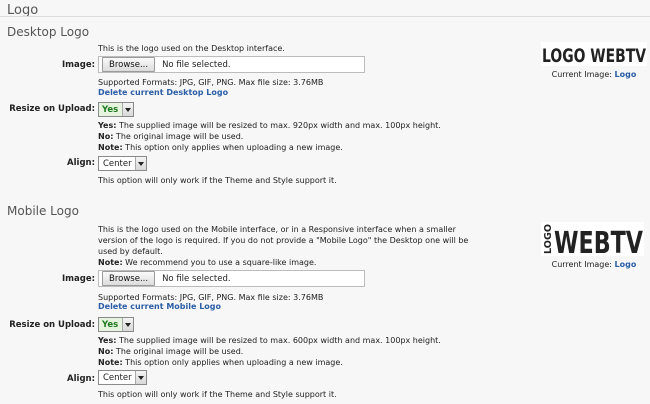 The height and width of the screenshot is (404, 650). I want to click on mobile-logo-main-text: WEBTV, so click(599, 241).